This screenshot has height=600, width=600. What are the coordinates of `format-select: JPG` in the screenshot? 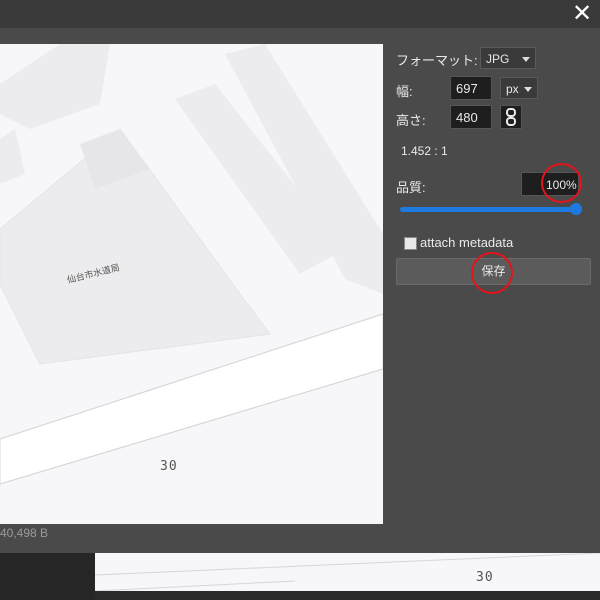 It's located at (508, 58).